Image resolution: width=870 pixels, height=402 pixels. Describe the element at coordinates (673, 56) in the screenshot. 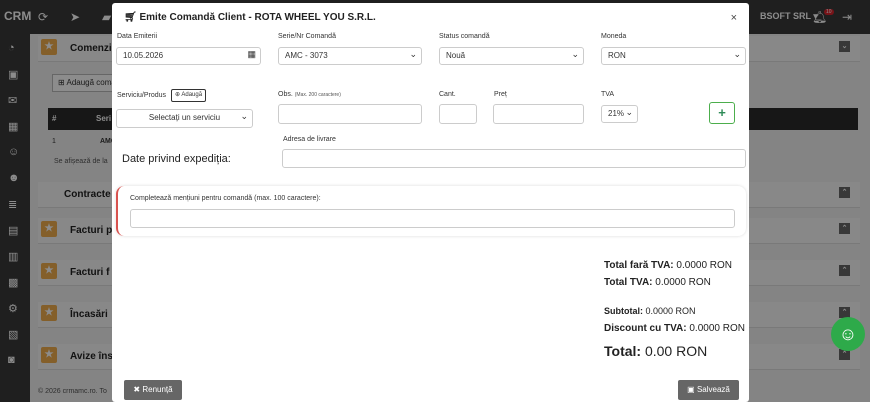

I see `moneda-select: RON ⌄` at that location.